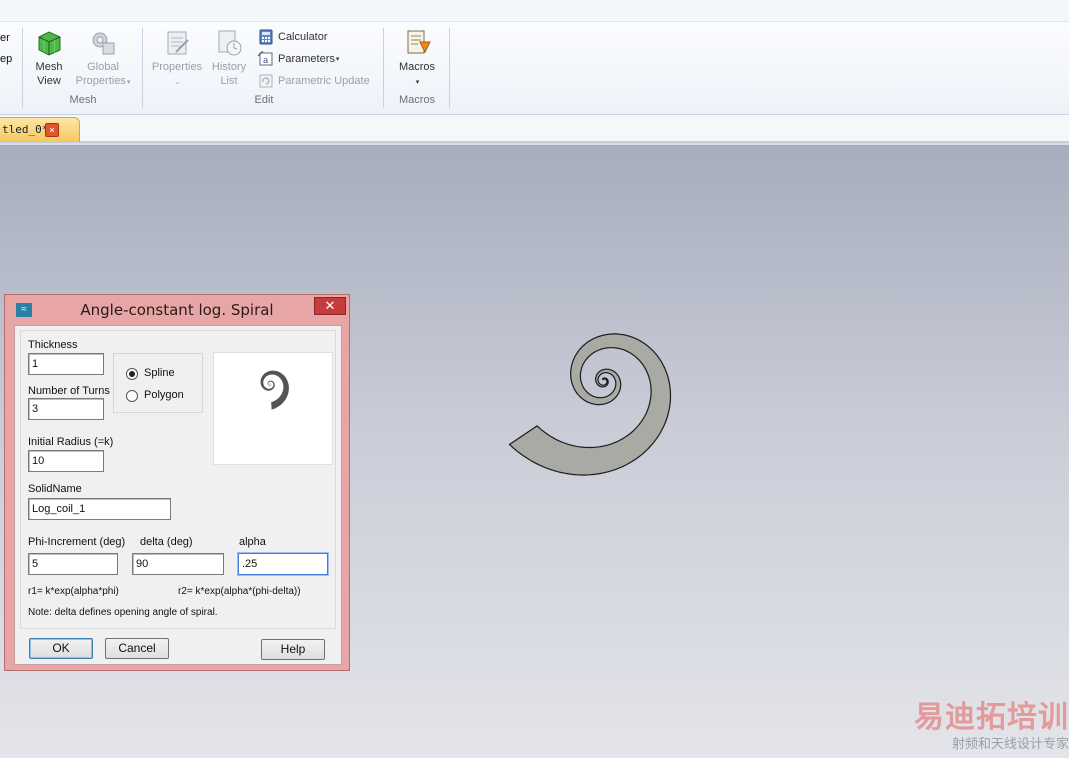 The width and height of the screenshot is (1069, 758). What do you see at coordinates (239, 591) in the screenshot?
I see `formula-r2: r2= k*exp(alpha*(phi-delta))` at bounding box center [239, 591].